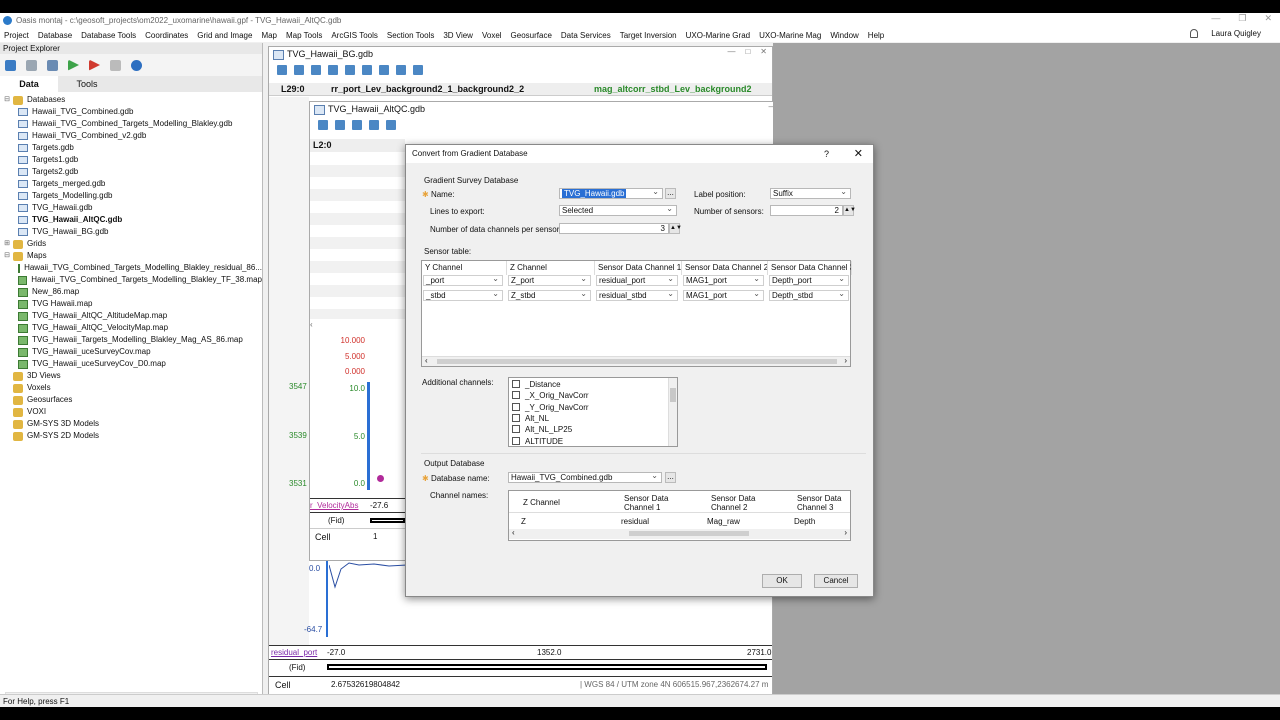 The image size is (1280, 720). What do you see at coordinates (618, 210) in the screenshot?
I see `lines-dropdown: Selected` at bounding box center [618, 210].